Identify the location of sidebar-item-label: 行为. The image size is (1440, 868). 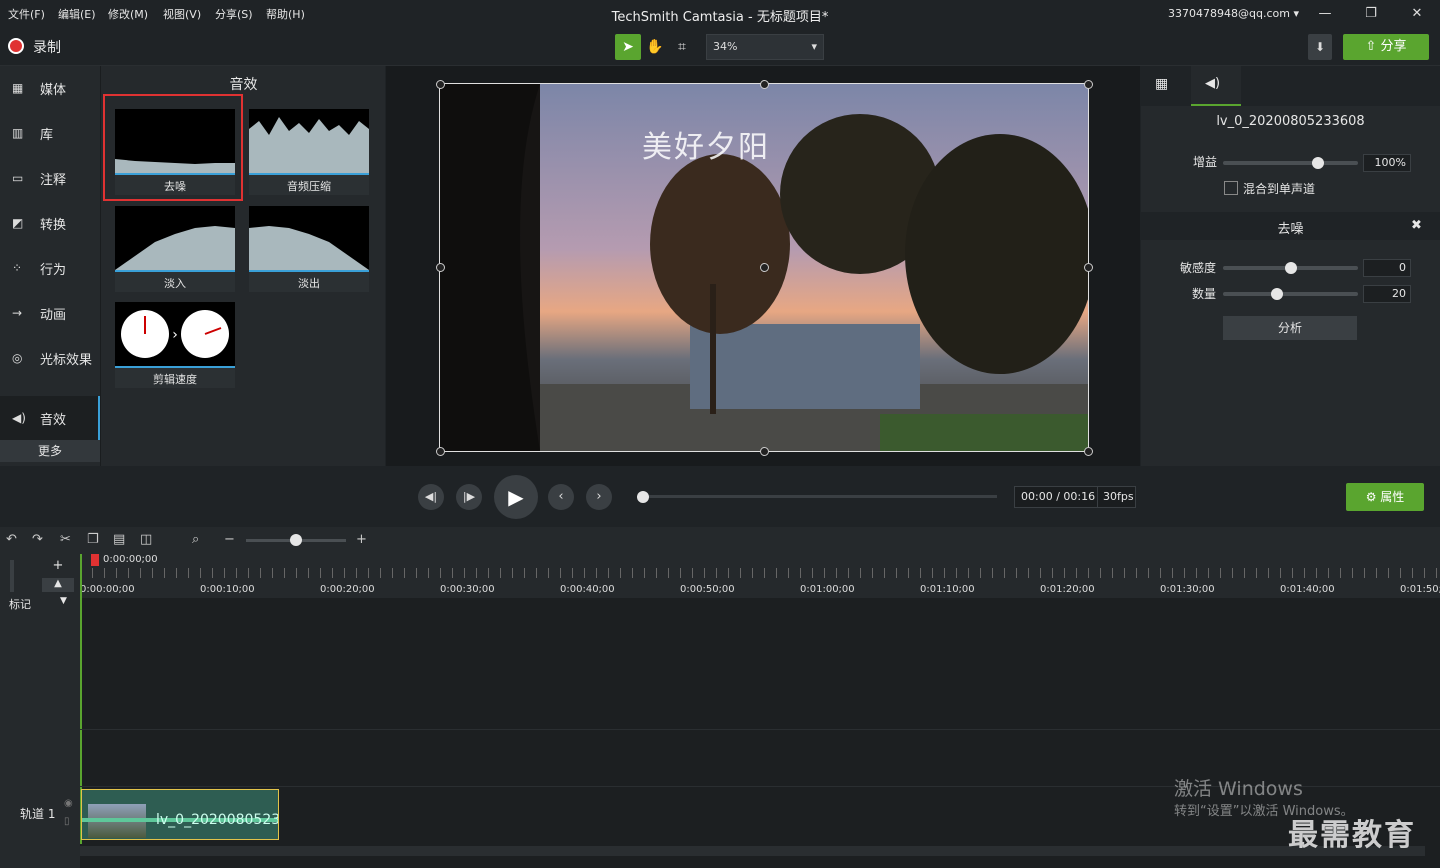
(53, 270).